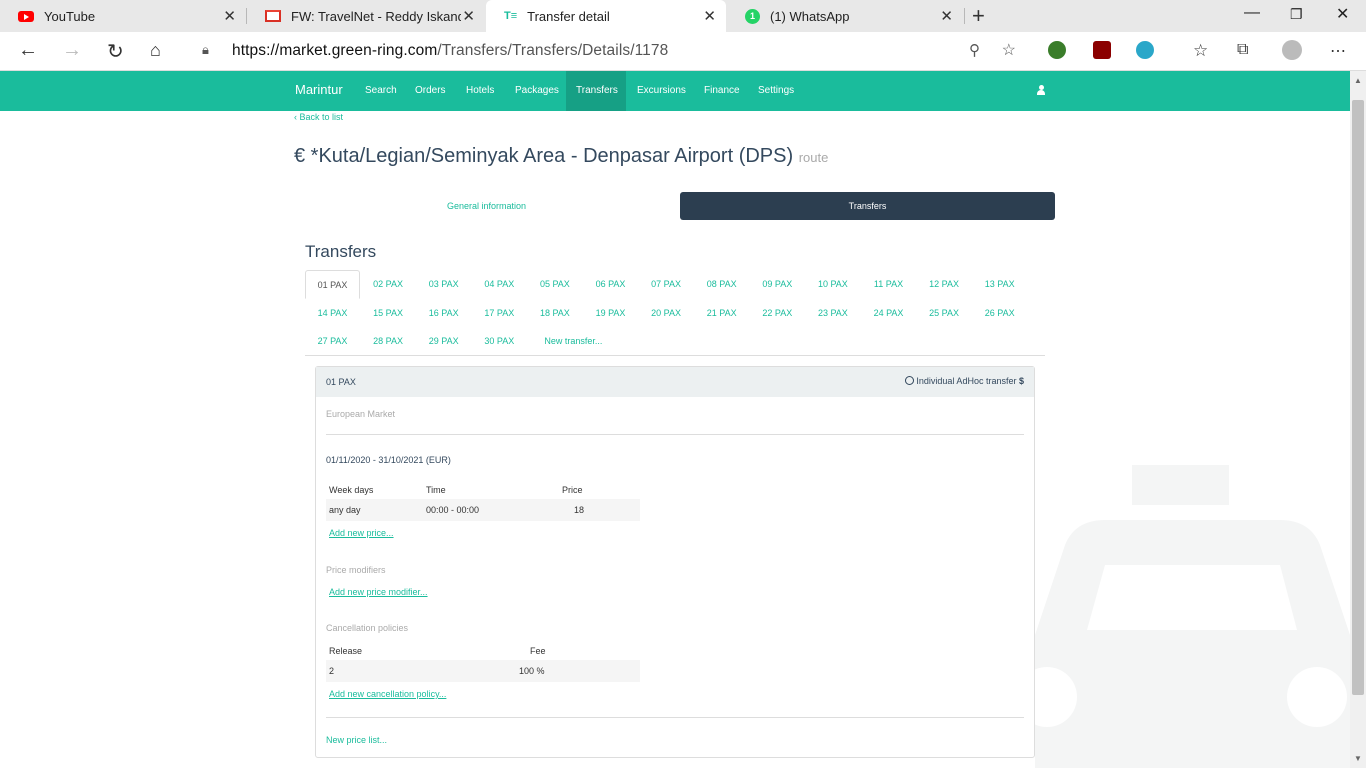  What do you see at coordinates (443, 341) in the screenshot?
I see `pax-tab: 29 PAX` at bounding box center [443, 341].